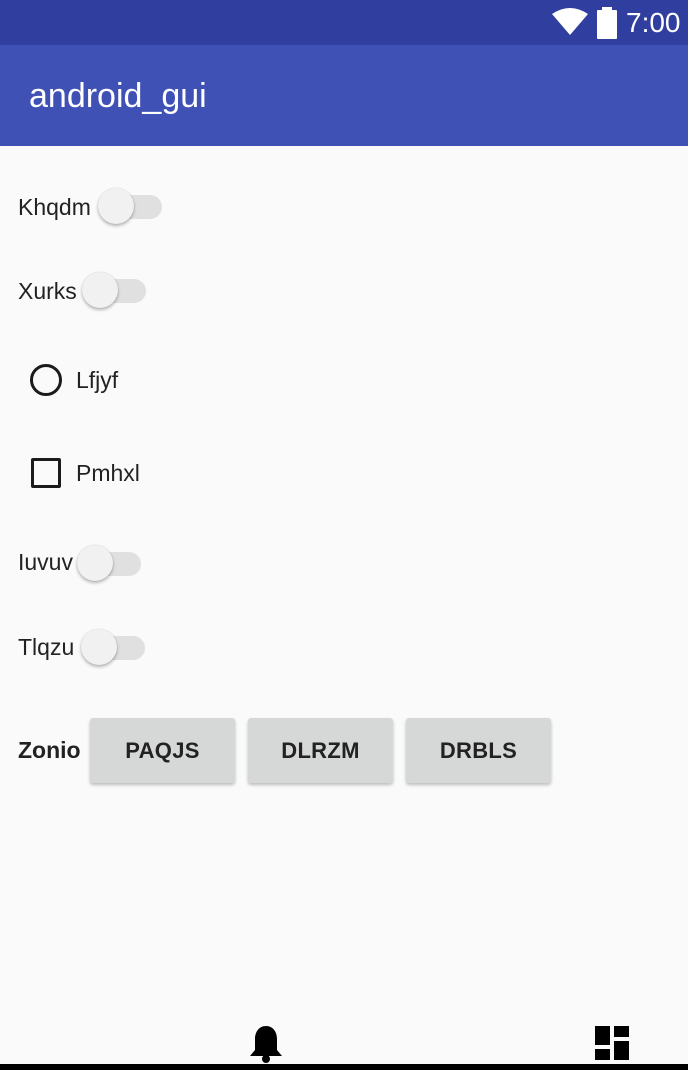 Image resolution: width=688 pixels, height=1070 pixels. Describe the element at coordinates (344, 22) in the screenshot. I see `status-bar: 7:00` at that location.